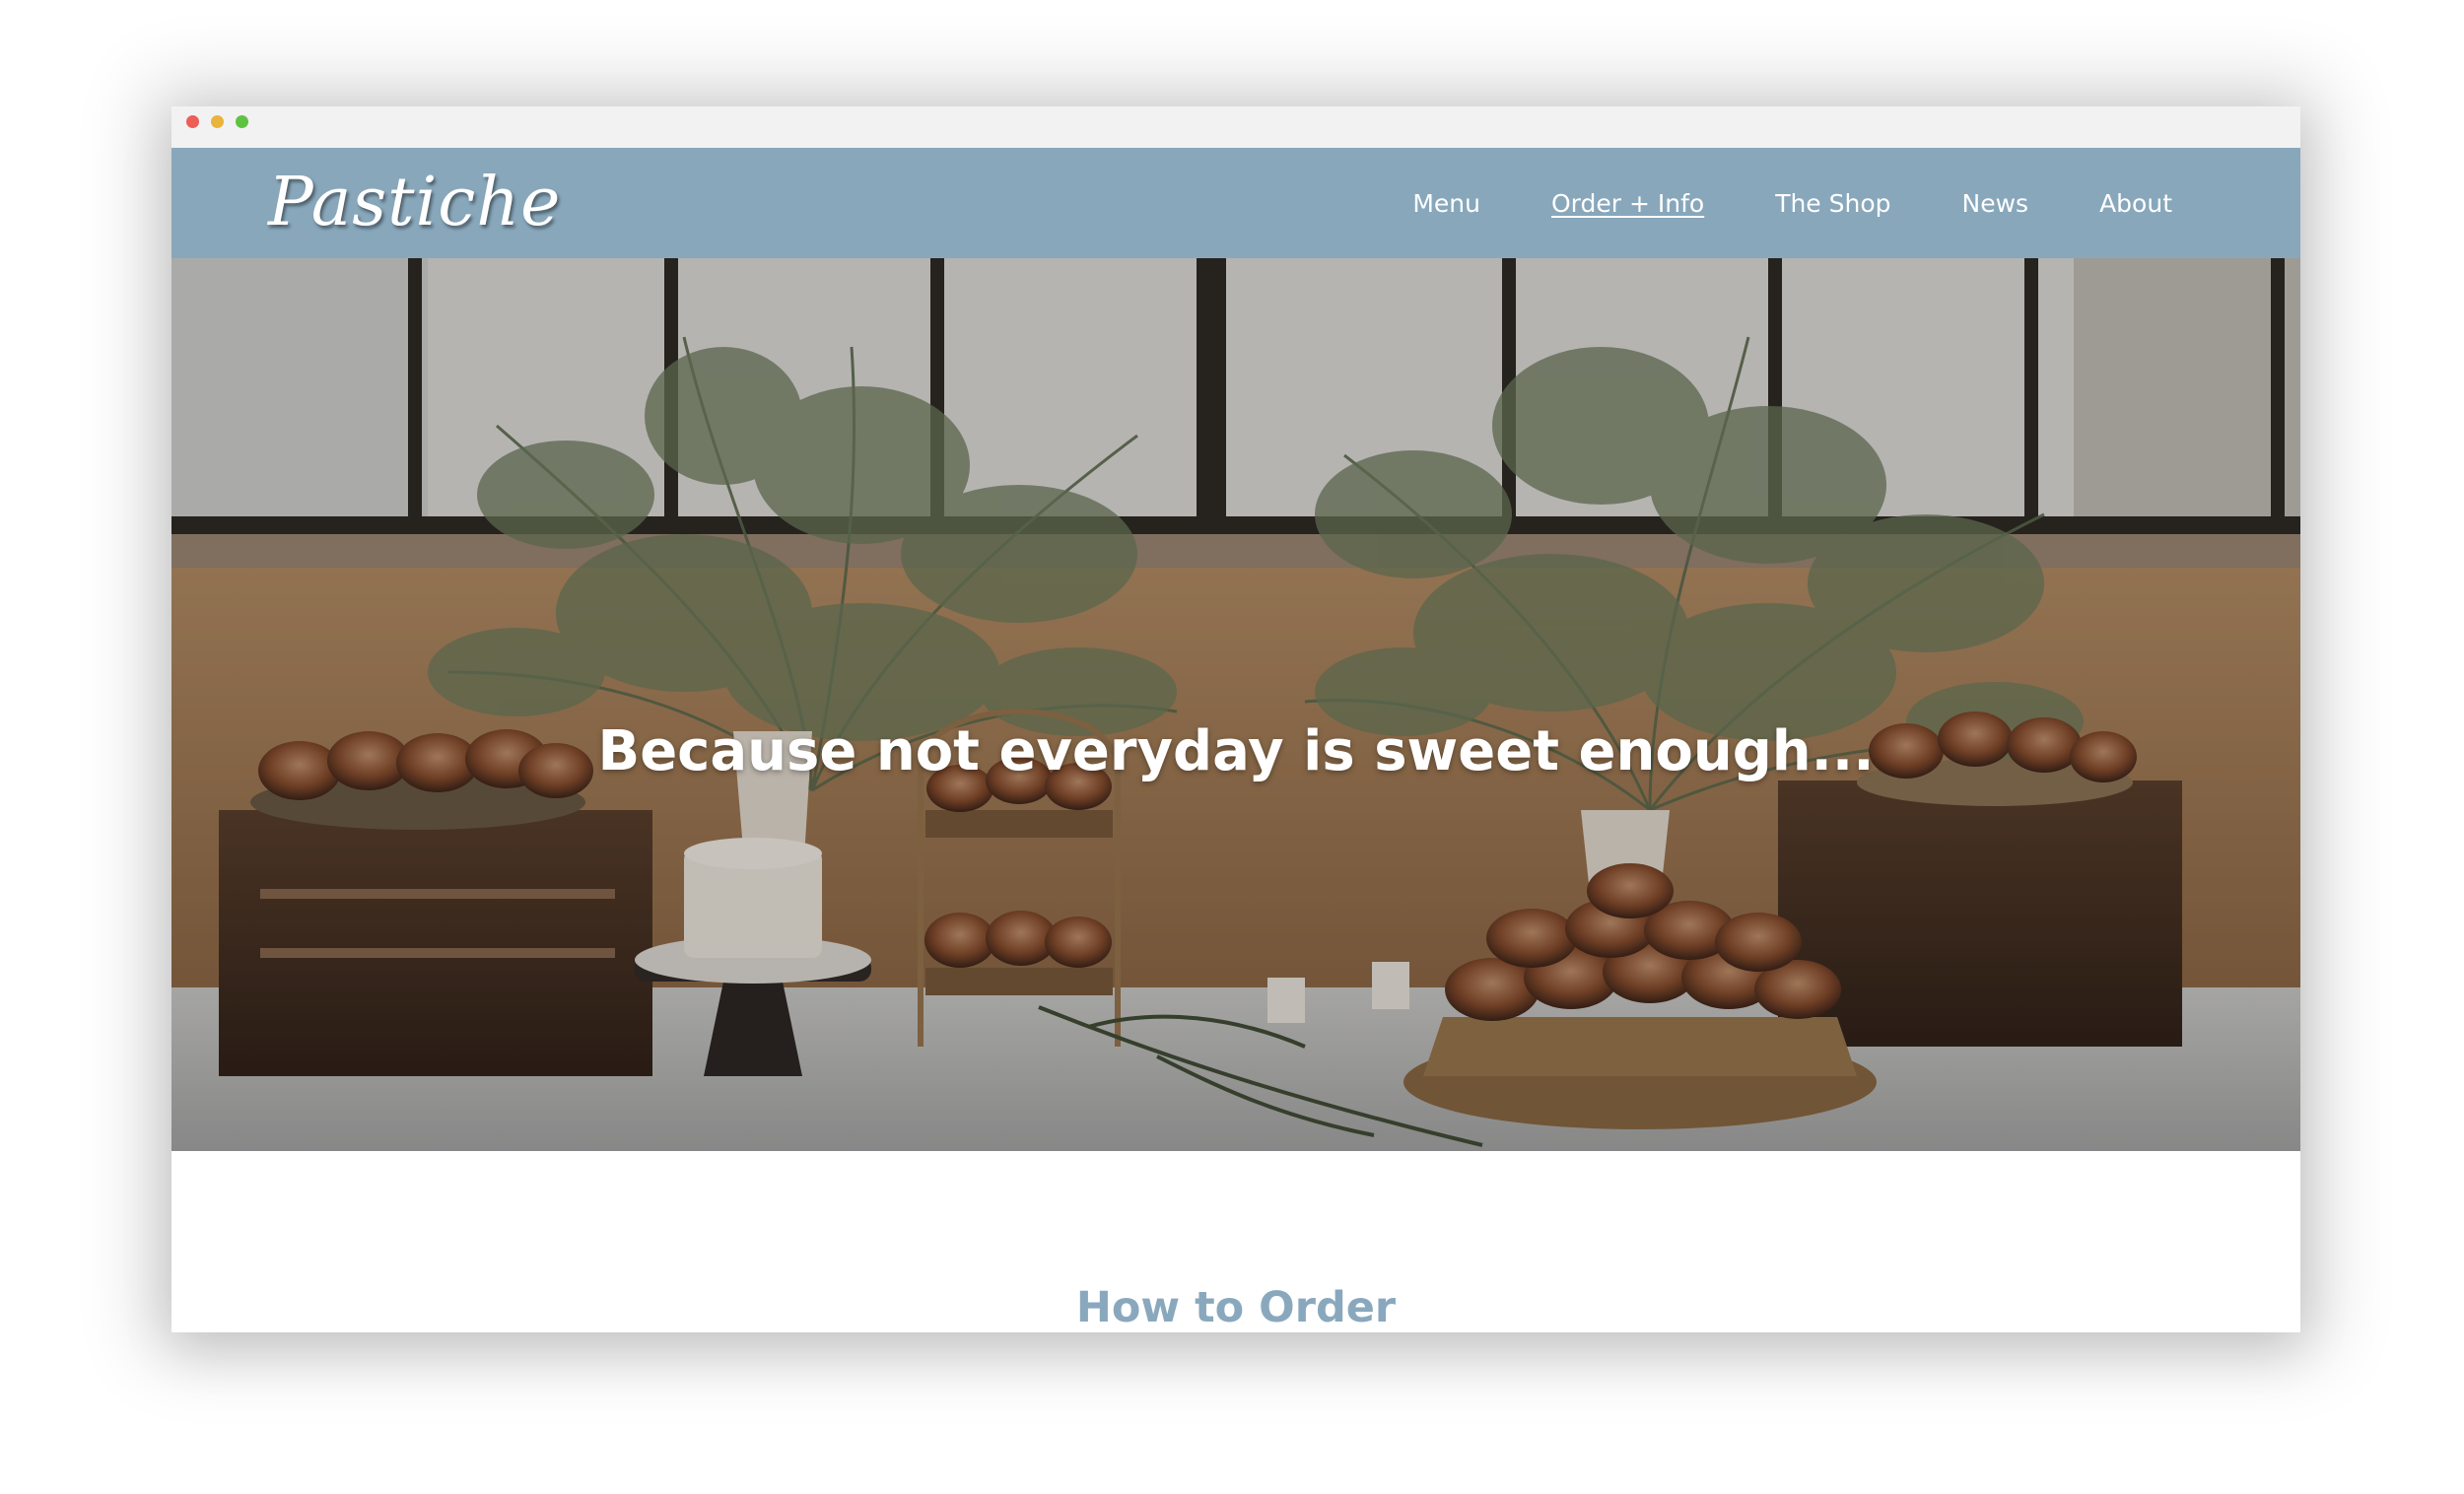 Image resolution: width=2464 pixels, height=1494 pixels. What do you see at coordinates (414, 203) in the screenshot?
I see `site-logo: Pastiche` at bounding box center [414, 203].